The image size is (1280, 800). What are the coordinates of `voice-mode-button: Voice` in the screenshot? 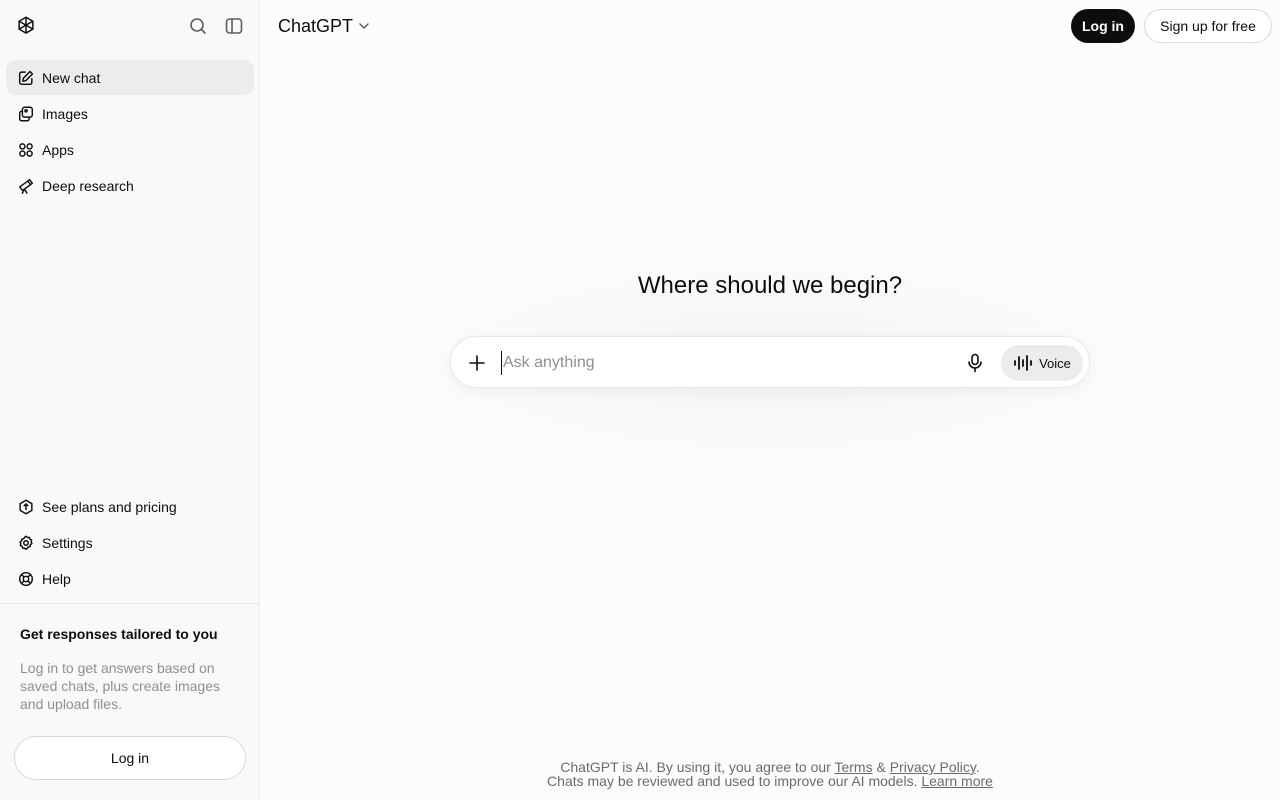 It's located at (1042, 363).